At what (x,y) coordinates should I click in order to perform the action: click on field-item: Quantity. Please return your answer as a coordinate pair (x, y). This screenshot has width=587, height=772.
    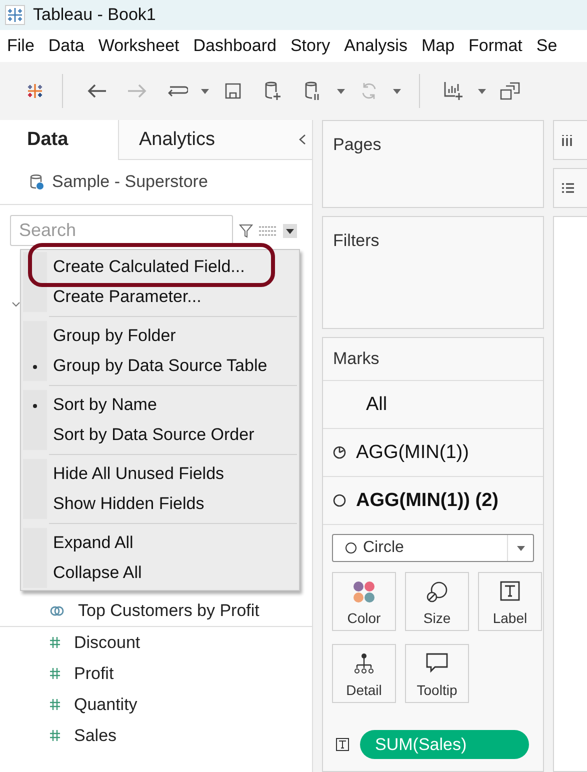
    Looking at the image, I should click on (156, 704).